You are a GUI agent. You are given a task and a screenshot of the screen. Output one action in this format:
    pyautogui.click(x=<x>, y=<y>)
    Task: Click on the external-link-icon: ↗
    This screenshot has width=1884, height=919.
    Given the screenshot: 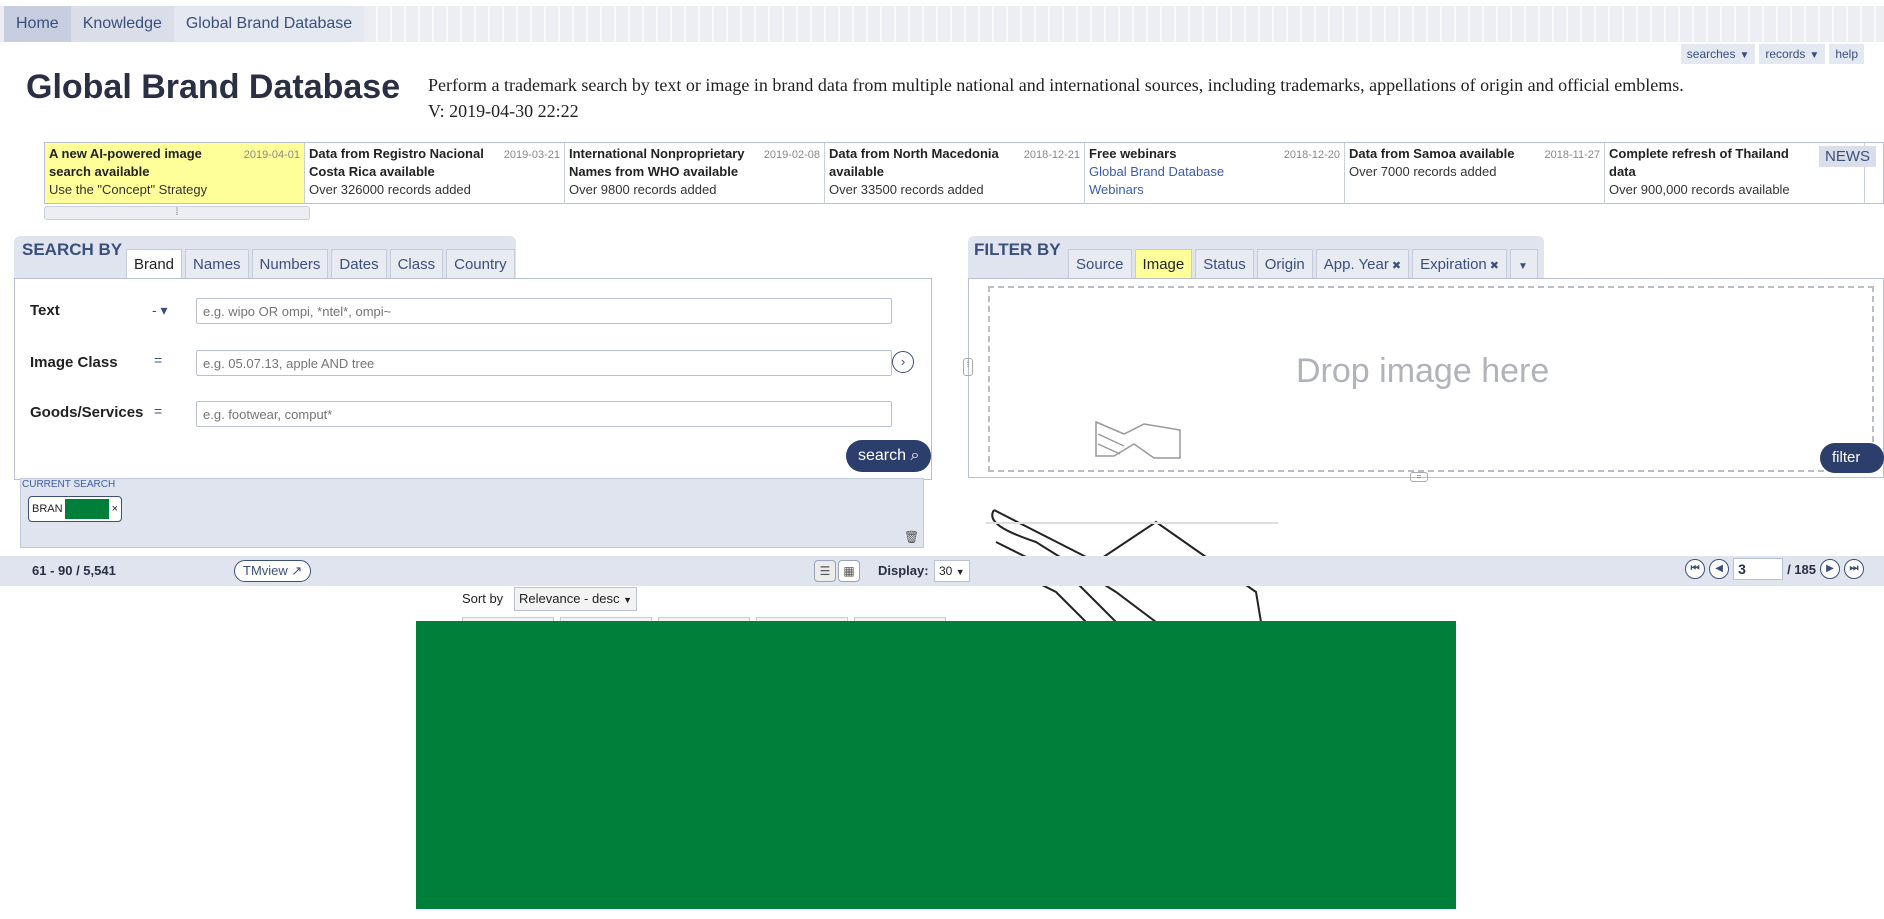 What is the action you would take?
    pyautogui.click(x=297, y=570)
    